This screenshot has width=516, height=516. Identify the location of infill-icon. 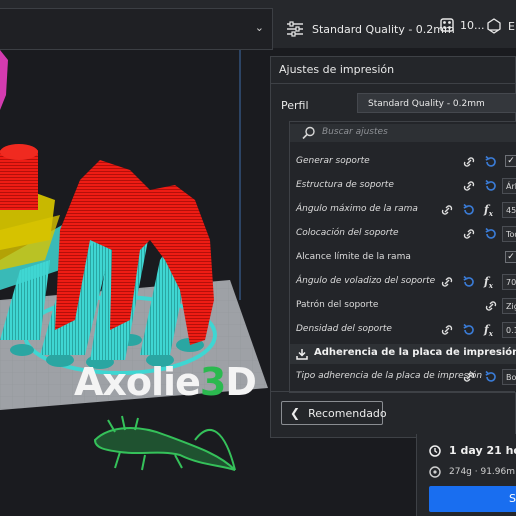
(447, 25).